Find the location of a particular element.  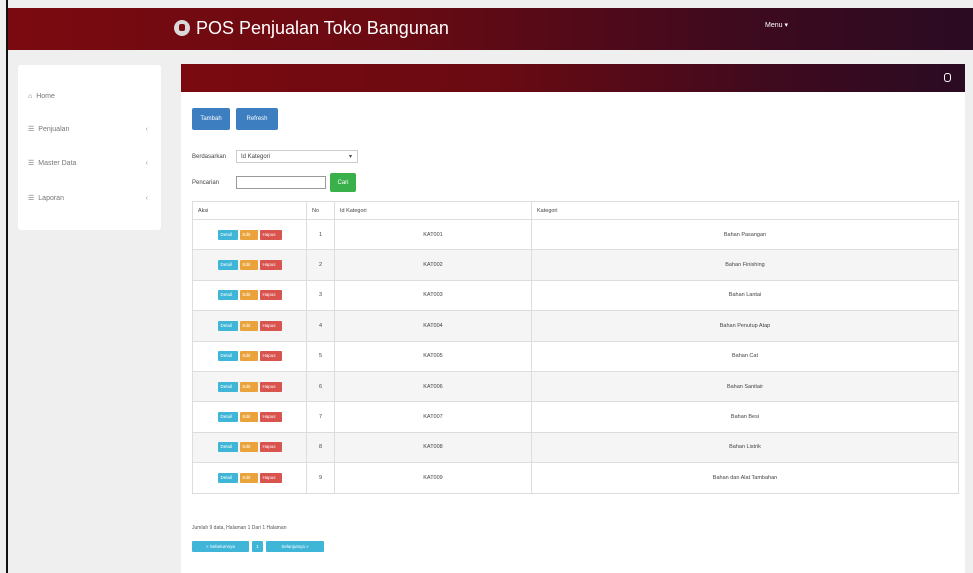

cell-id: KAT006 is located at coordinates (433, 386).